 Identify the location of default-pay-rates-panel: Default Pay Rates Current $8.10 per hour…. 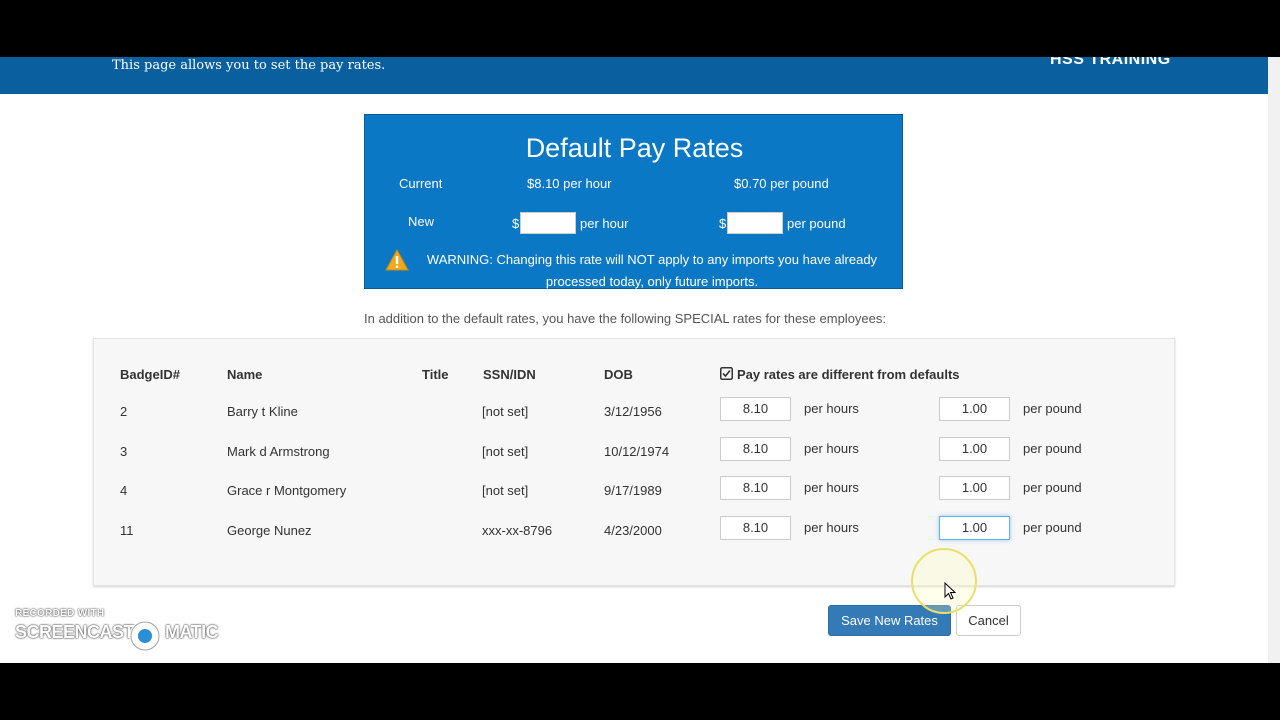
(633, 201).